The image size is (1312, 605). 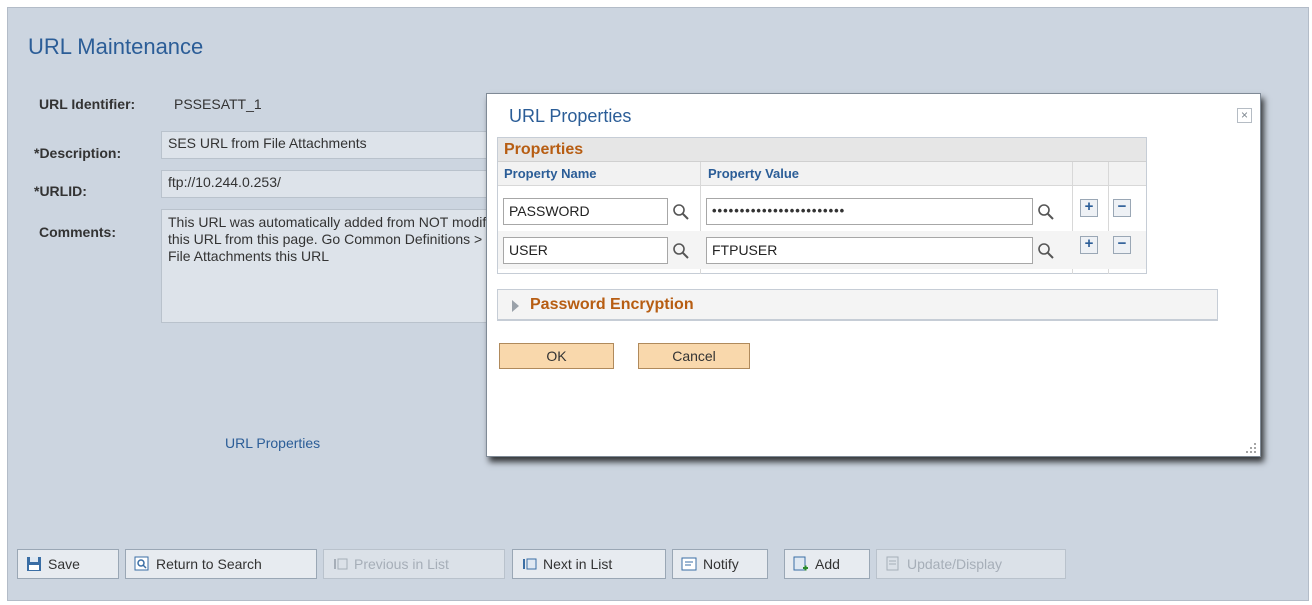 What do you see at coordinates (331, 184) in the screenshot?
I see `urlid-field: ftp://10.244.0.253/` at bounding box center [331, 184].